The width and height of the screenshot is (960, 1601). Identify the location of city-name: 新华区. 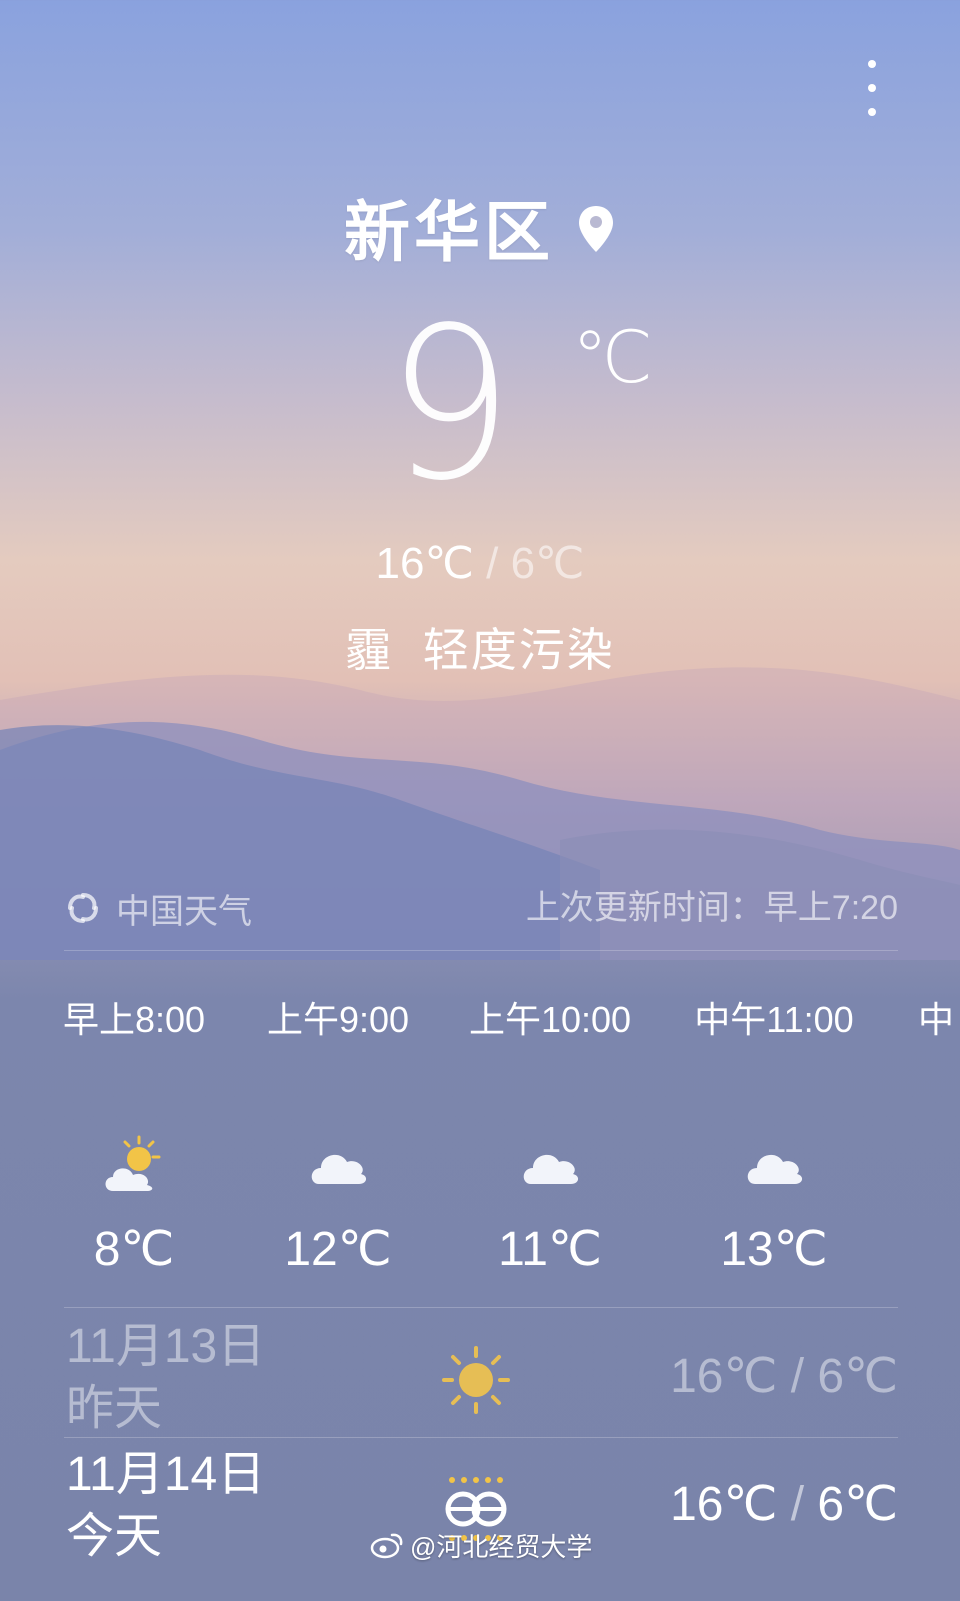
(449, 232).